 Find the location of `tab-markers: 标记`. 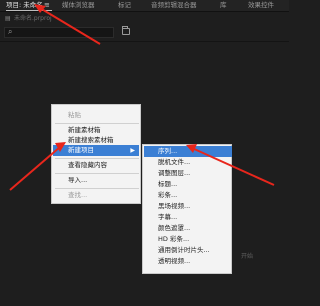

tab-markers: 标记 is located at coordinates (124, 5).